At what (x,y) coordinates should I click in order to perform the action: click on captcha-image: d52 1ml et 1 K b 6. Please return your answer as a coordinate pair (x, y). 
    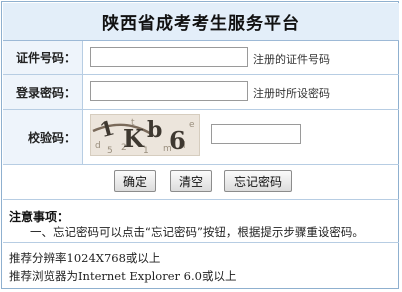
    Looking at the image, I should click on (145, 135).